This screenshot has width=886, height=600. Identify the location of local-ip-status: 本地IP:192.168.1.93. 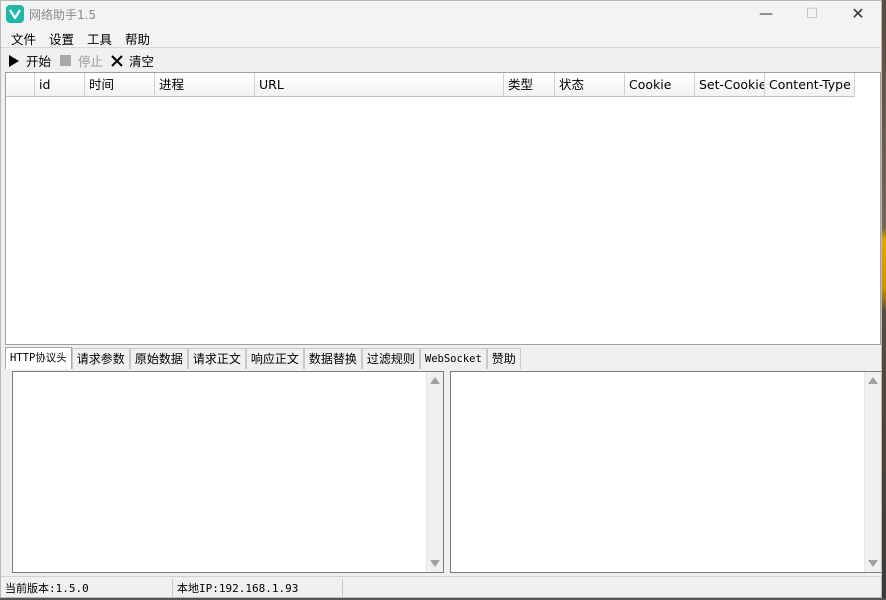
(238, 588).